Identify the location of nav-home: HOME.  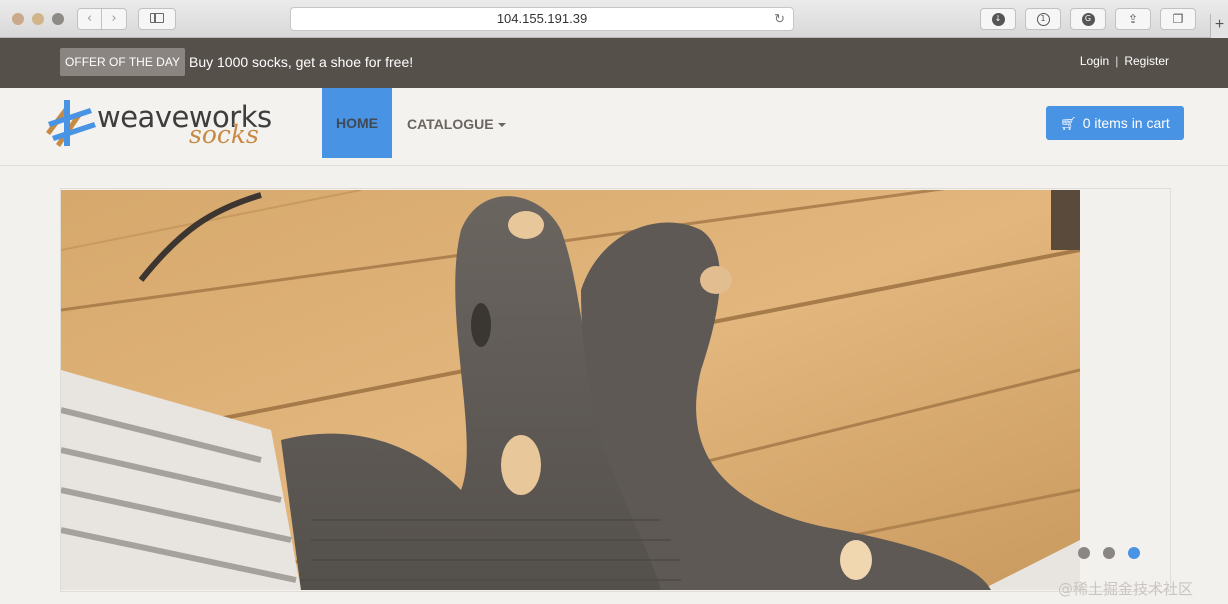
(357, 123).